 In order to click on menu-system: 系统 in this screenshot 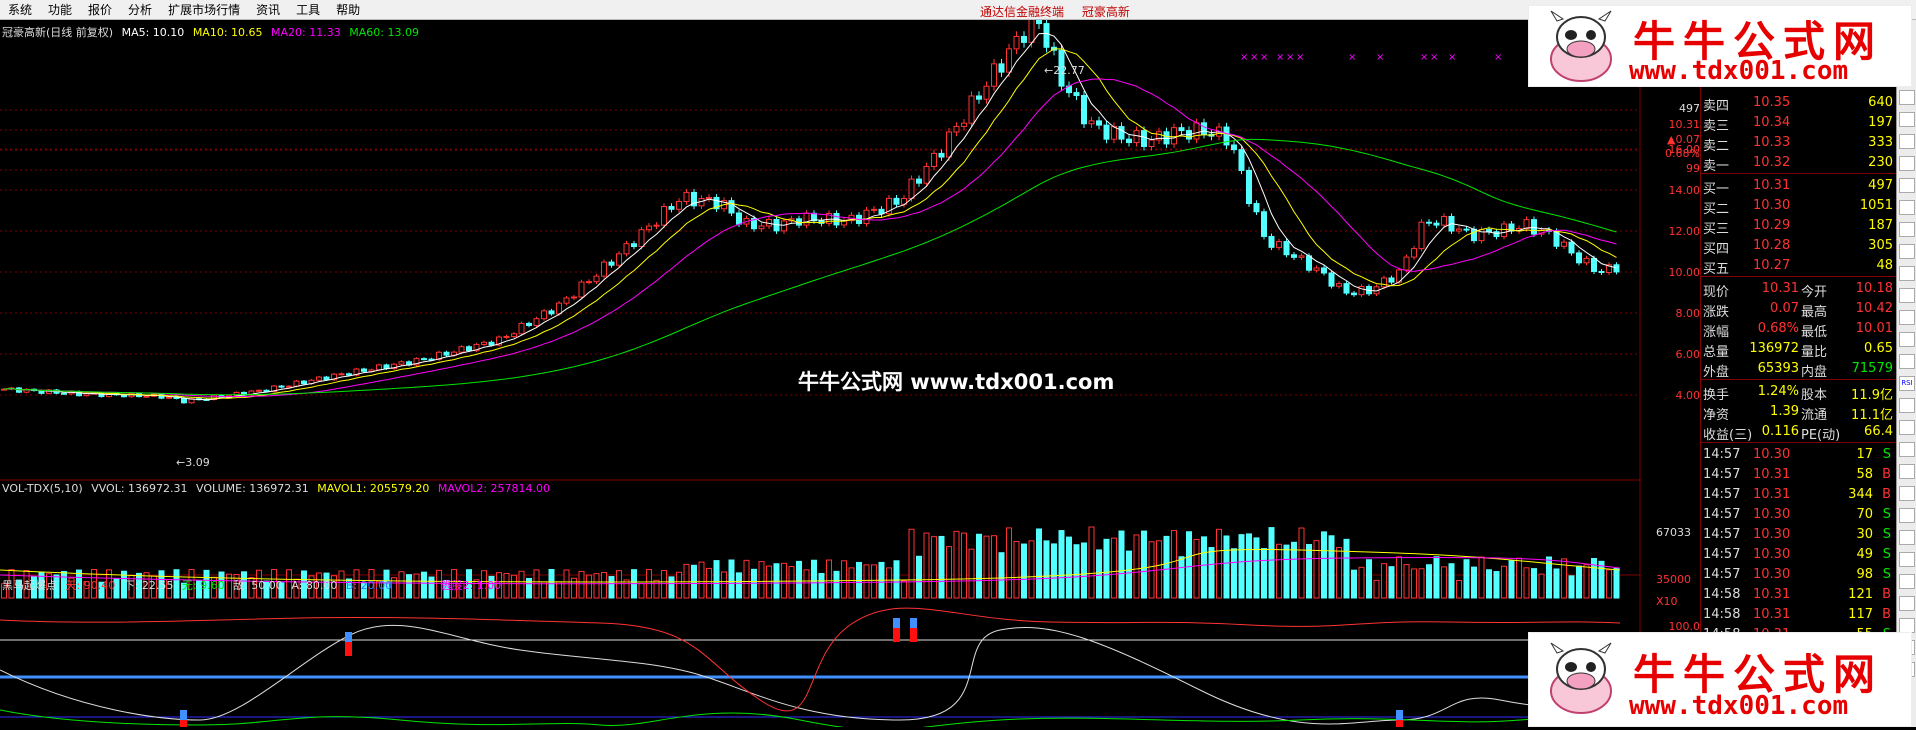, I will do `click(20, 9)`.